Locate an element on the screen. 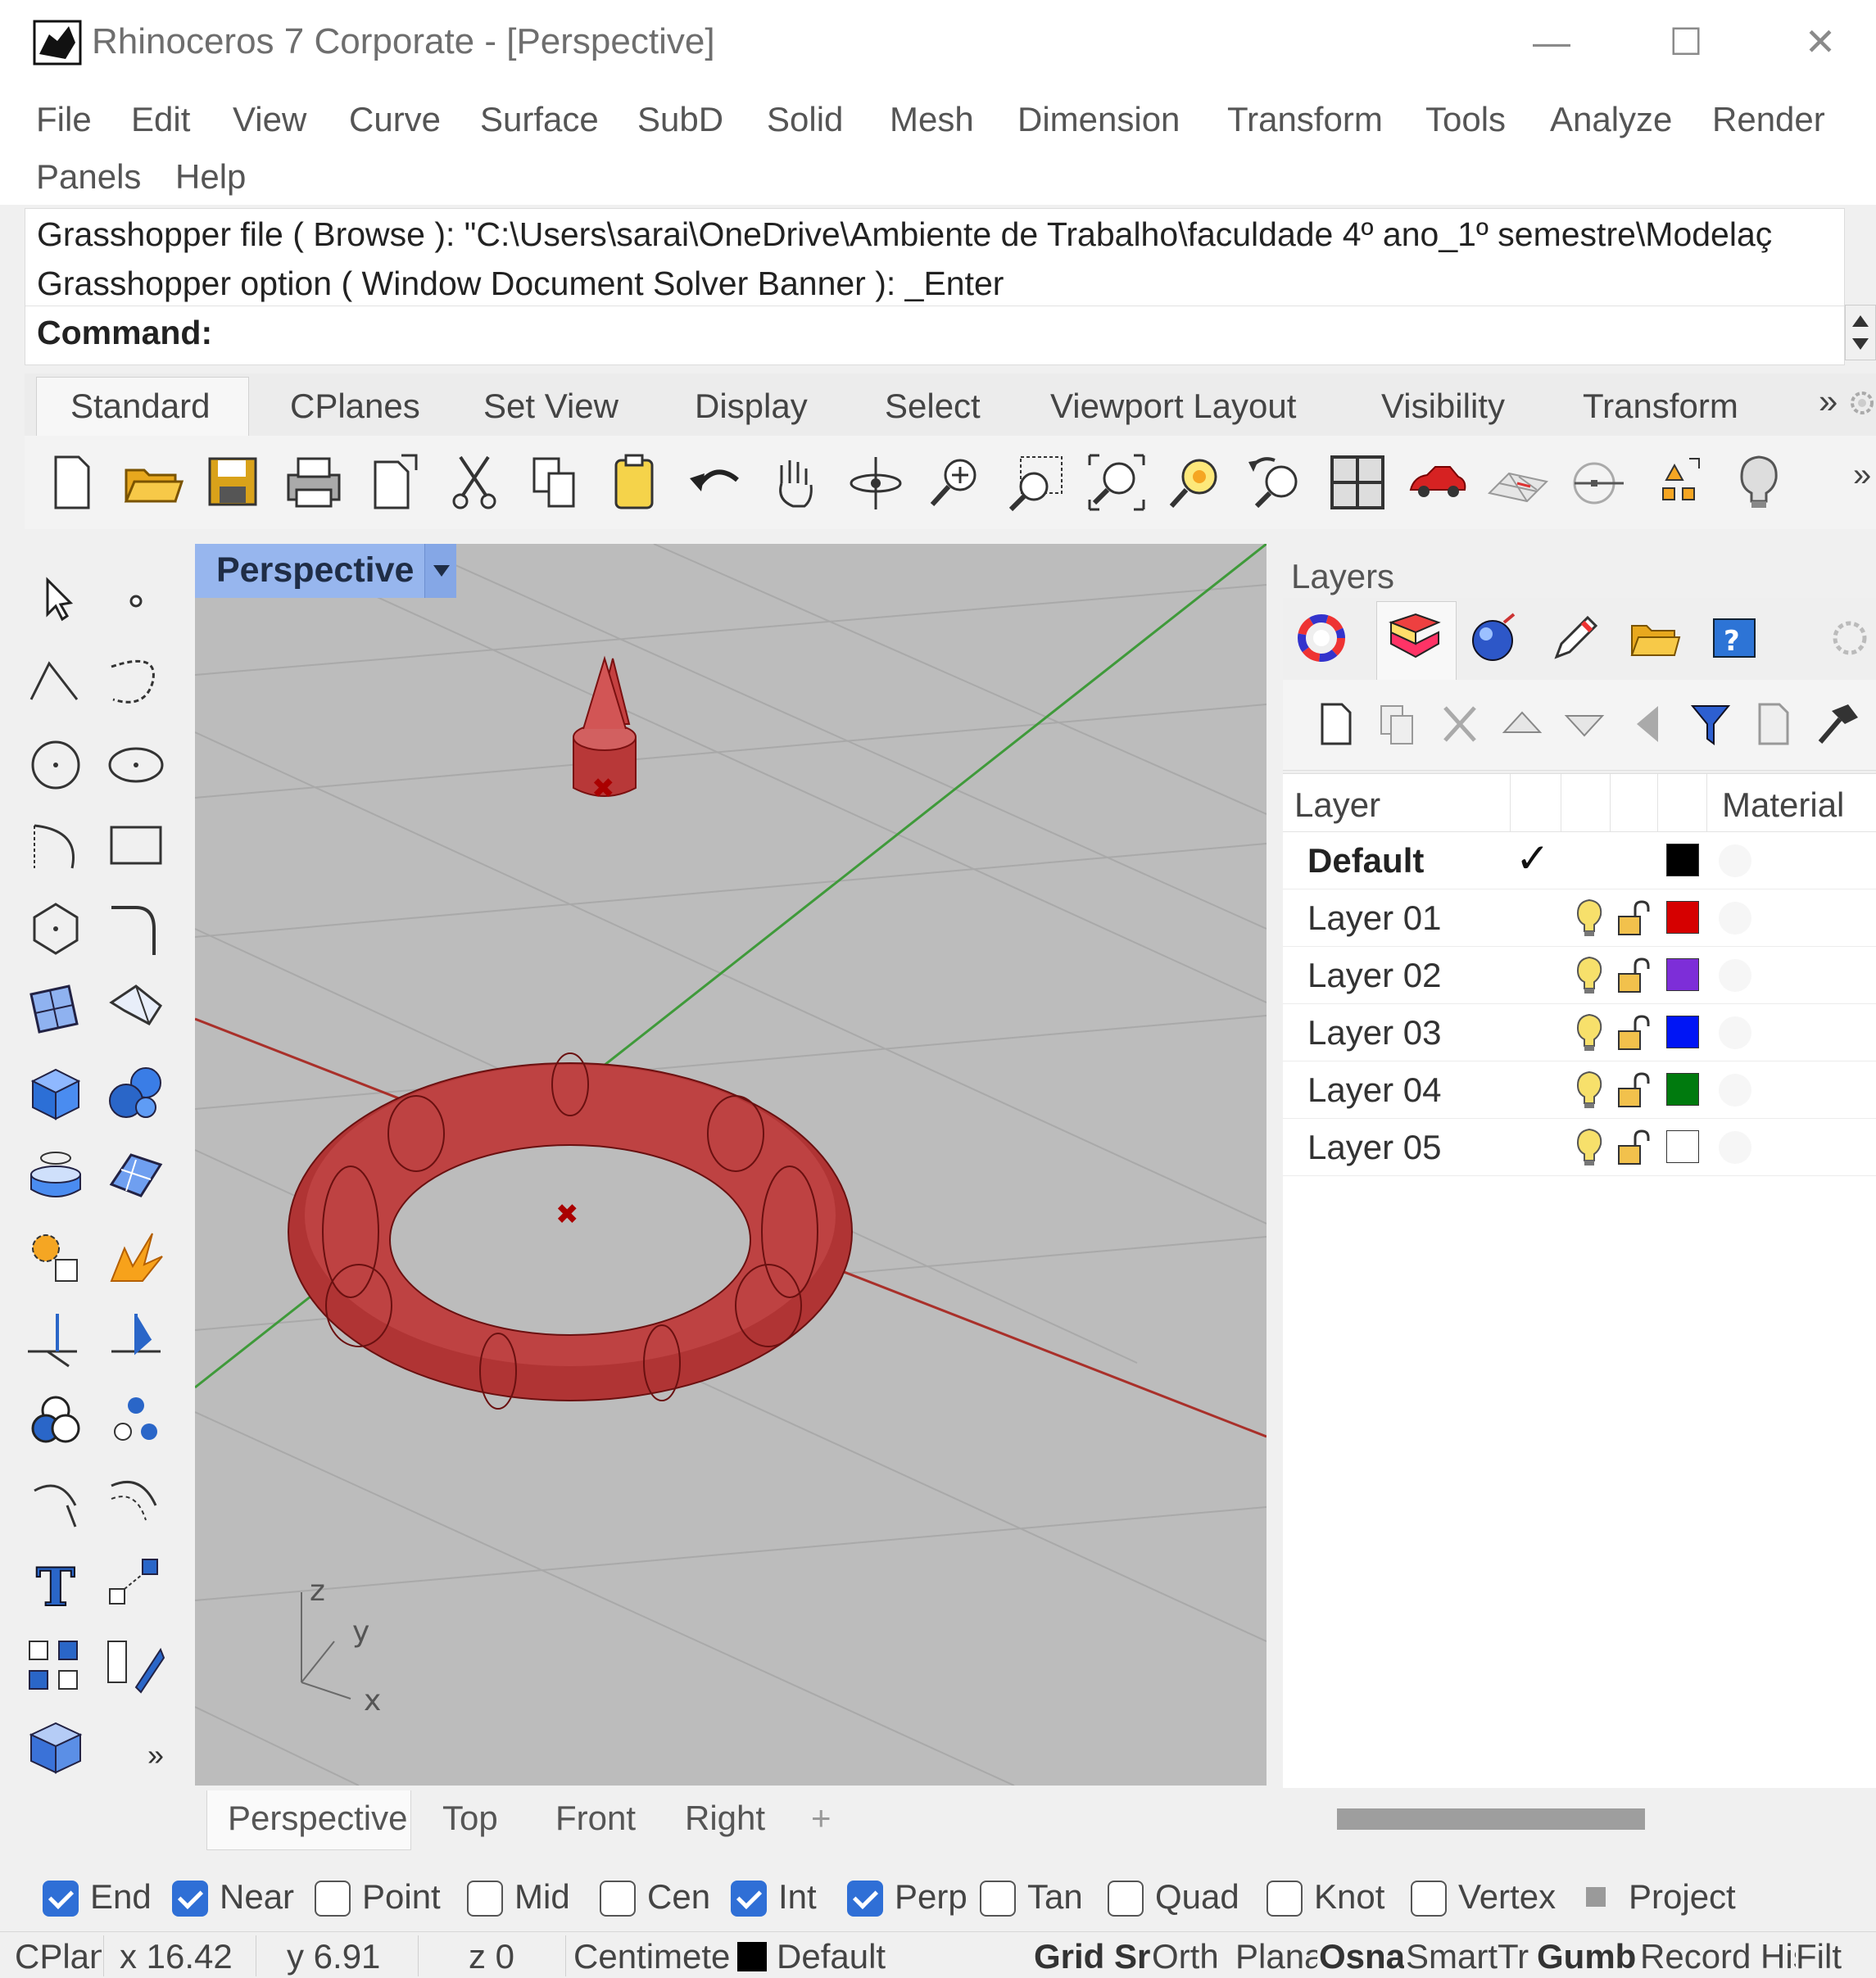 This screenshot has width=1876, height=1978. zoom-selected-icon is located at coordinates (1197, 482).